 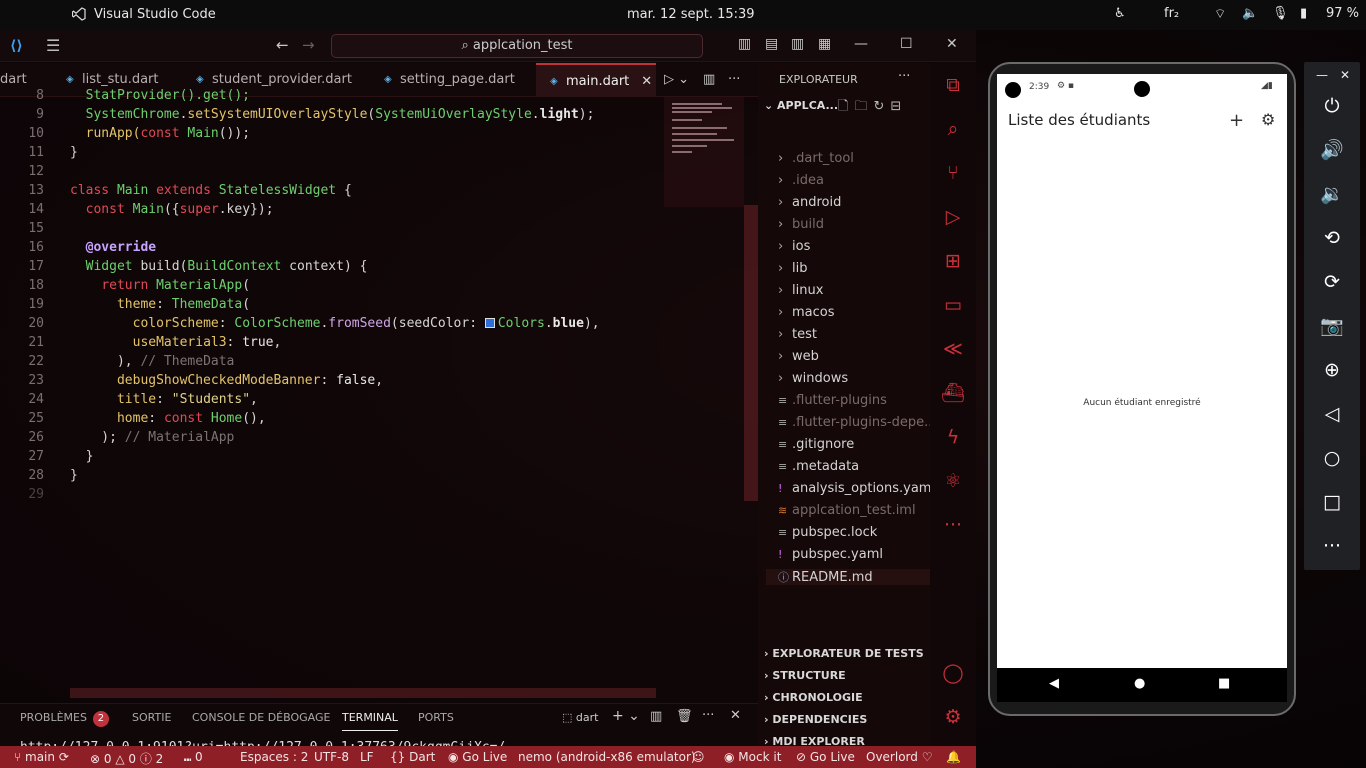 What do you see at coordinates (308, 45) in the screenshot?
I see `forward-arrow-icon: →` at bounding box center [308, 45].